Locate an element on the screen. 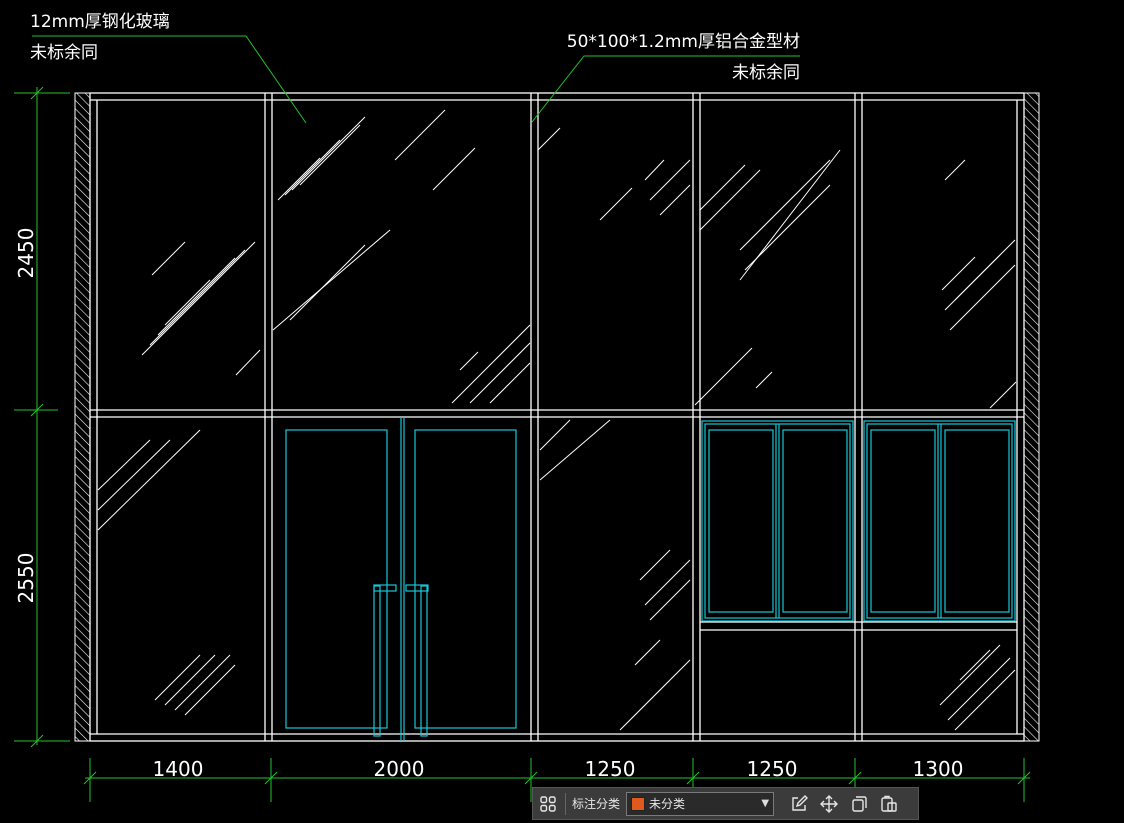 The height and width of the screenshot is (823, 1124). vertical-dimension is located at coordinates (42, 417).